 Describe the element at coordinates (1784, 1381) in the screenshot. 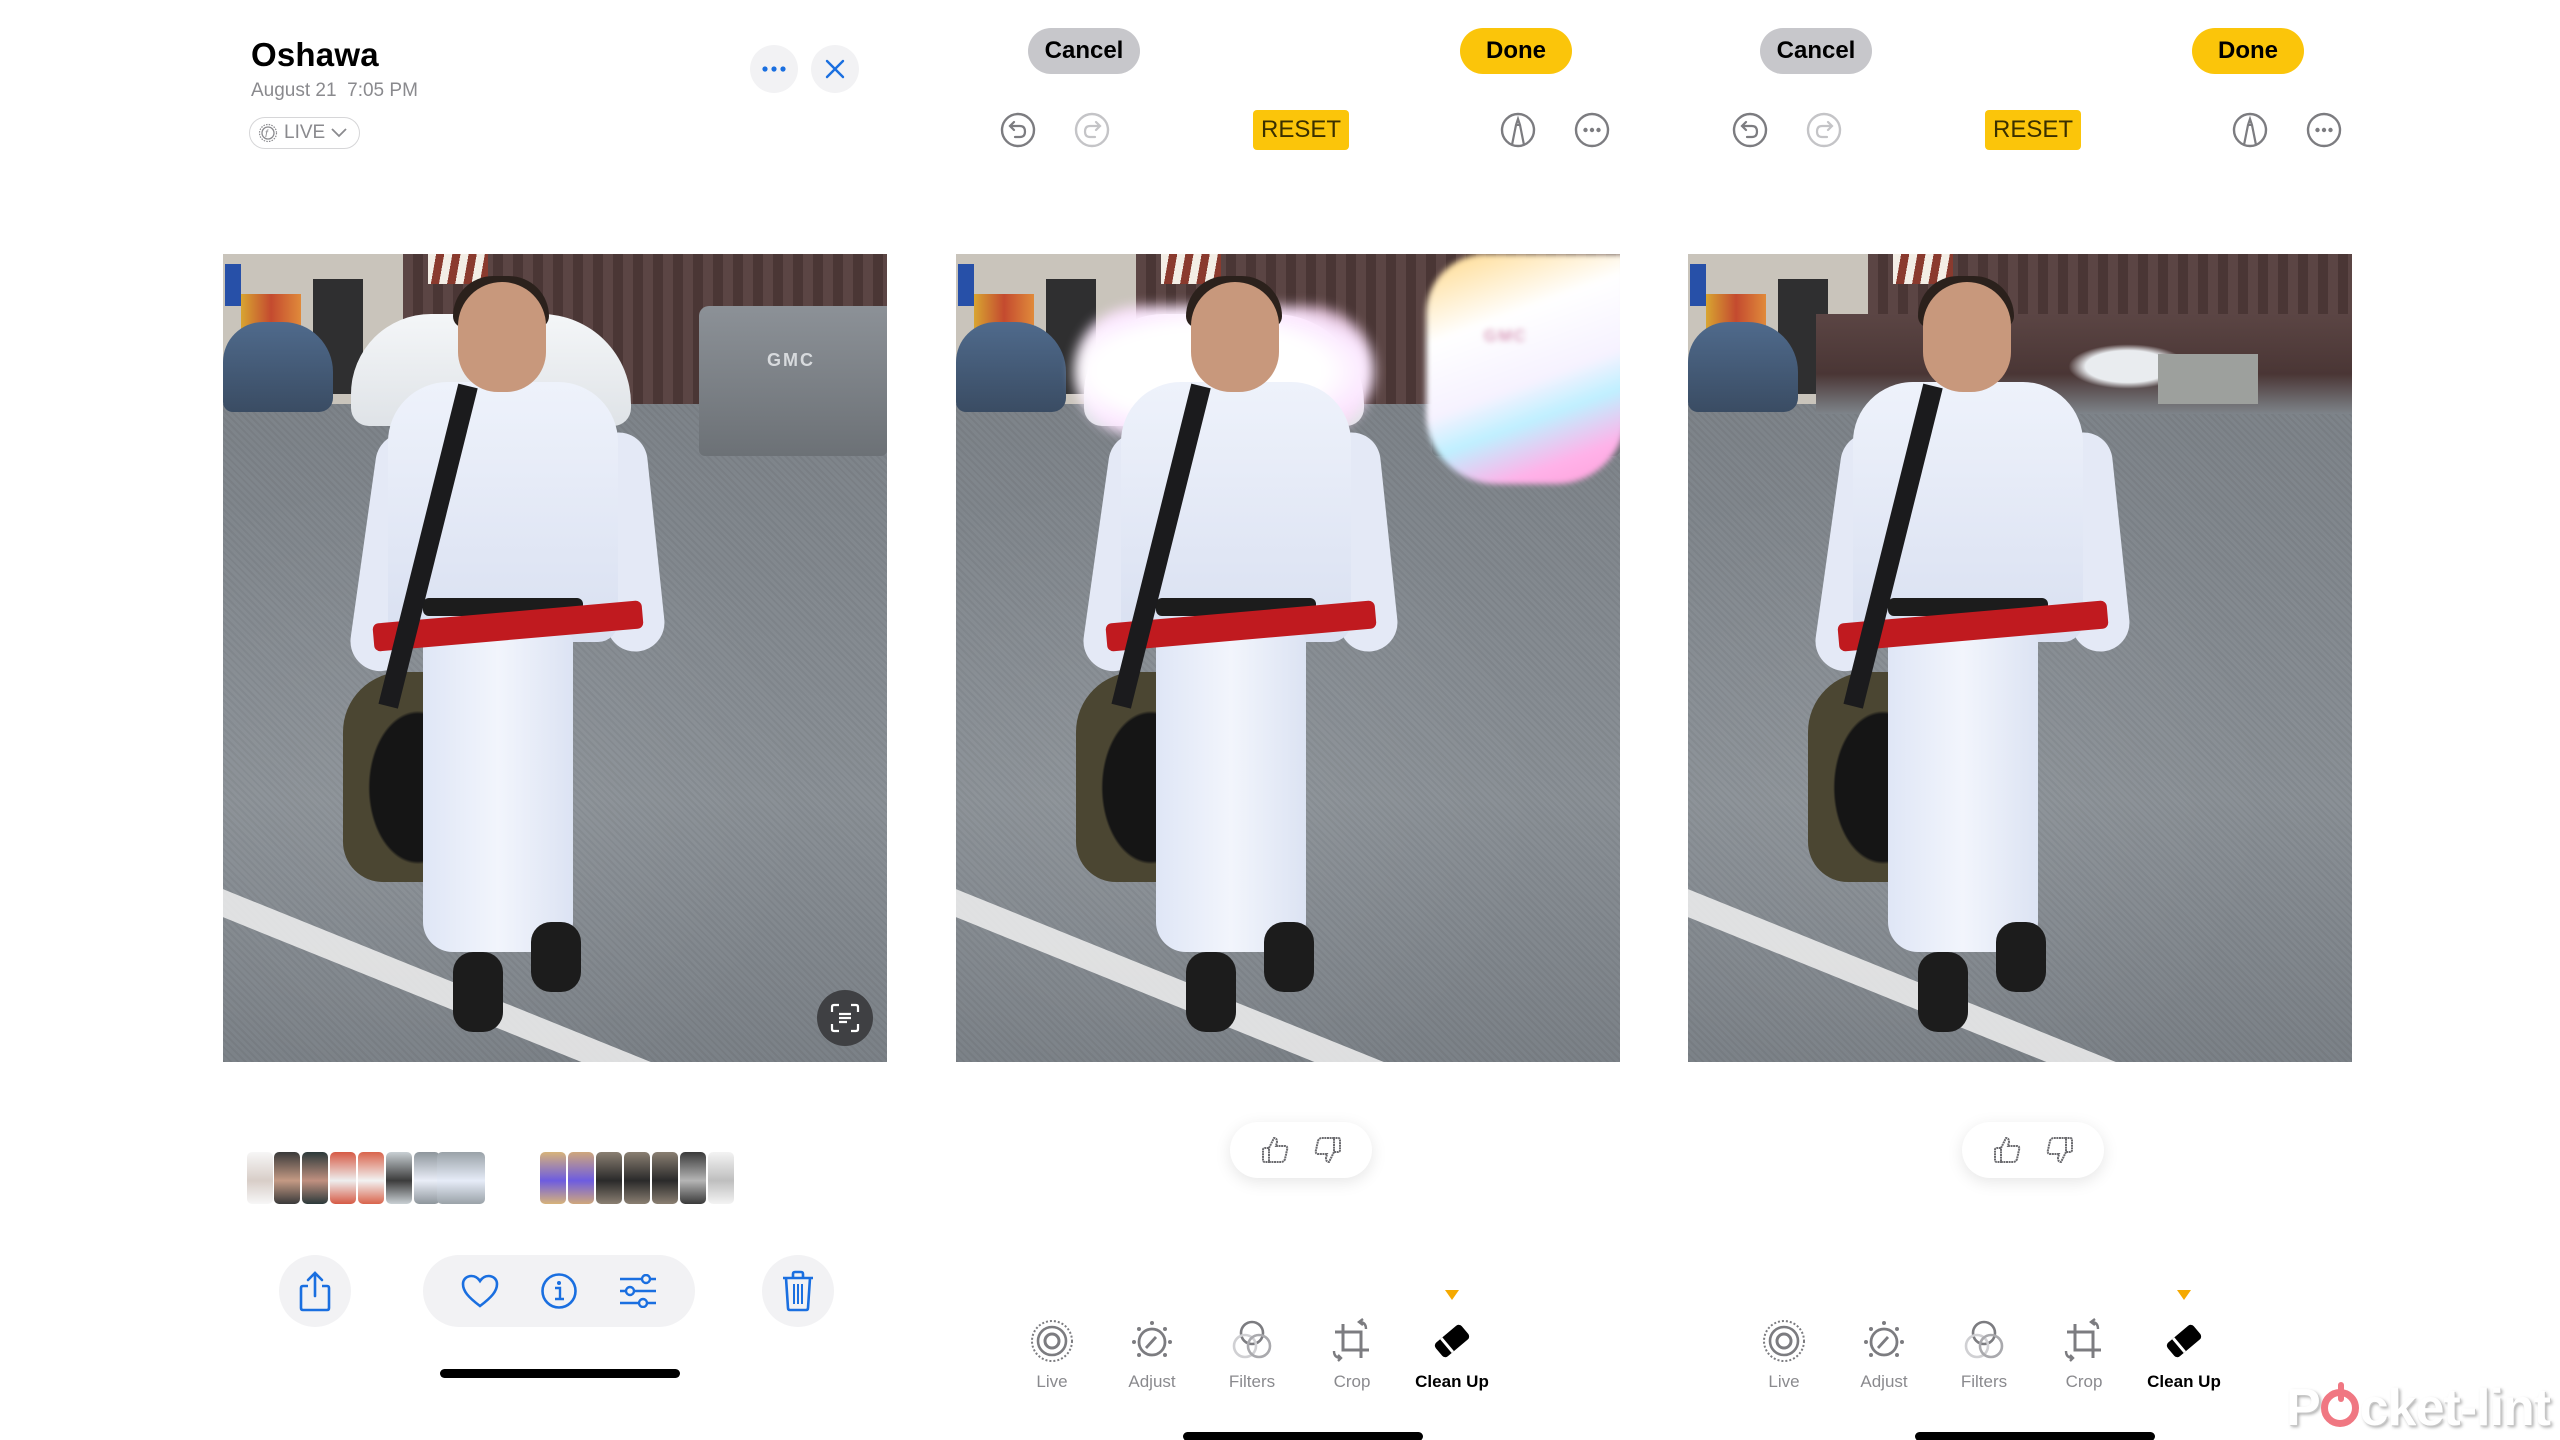

I see `edit-tab-label: Live` at that location.